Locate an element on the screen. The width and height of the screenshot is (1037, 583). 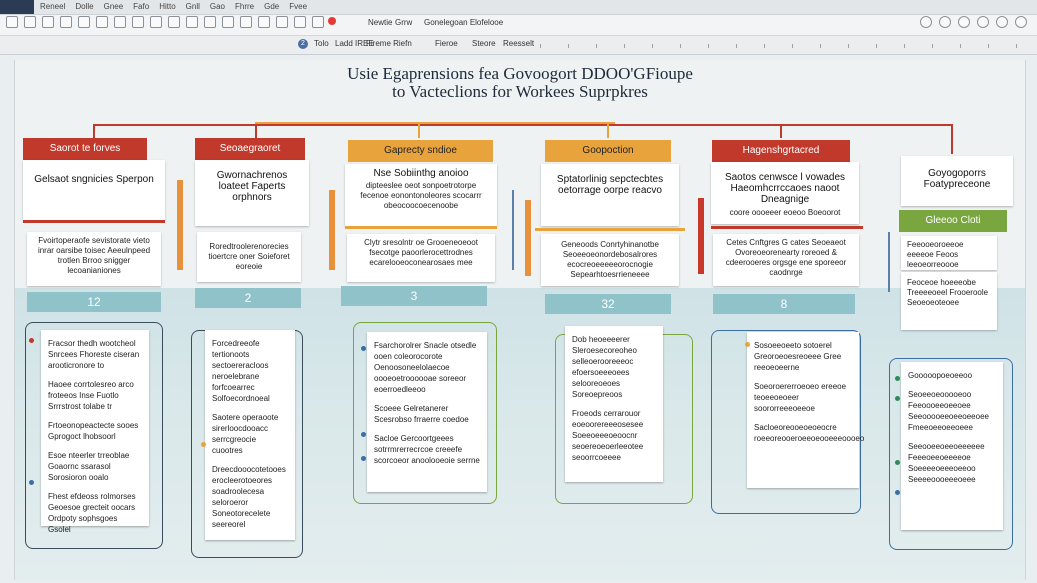
format-label: Tolo is located at coordinates (321, 43).